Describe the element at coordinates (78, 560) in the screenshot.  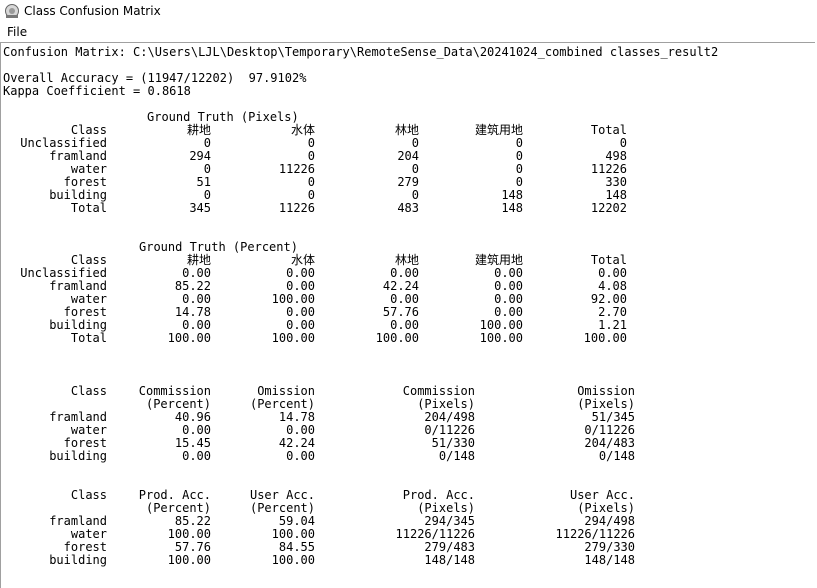
I see `accuracy-cell: building` at that location.